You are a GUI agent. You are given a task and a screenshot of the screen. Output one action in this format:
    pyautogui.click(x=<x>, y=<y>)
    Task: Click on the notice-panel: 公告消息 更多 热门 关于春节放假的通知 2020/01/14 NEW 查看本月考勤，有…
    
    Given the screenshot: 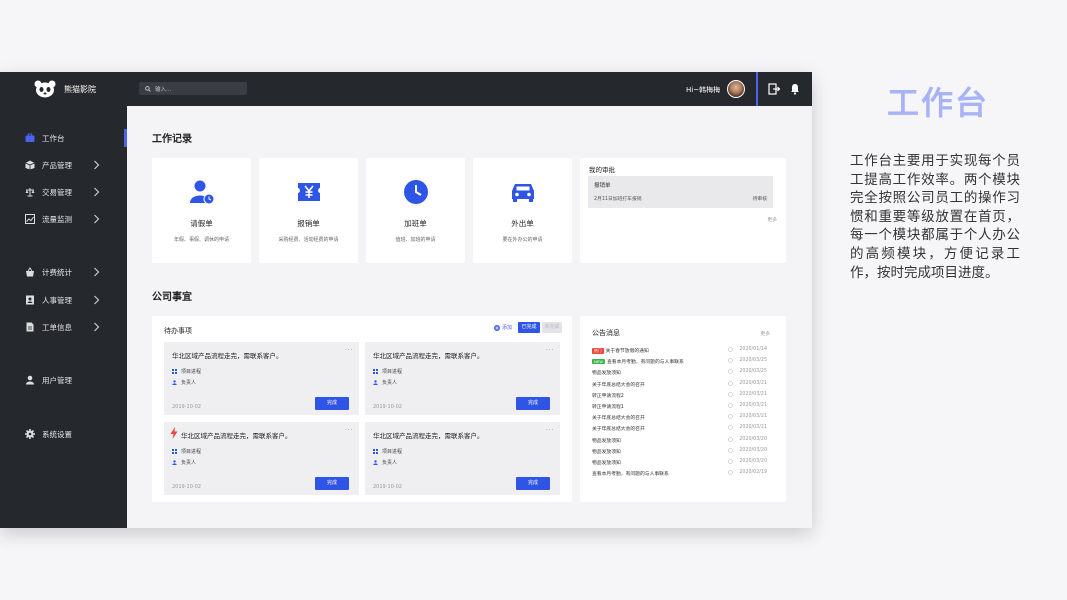 What is the action you would take?
    pyautogui.click(x=683, y=409)
    